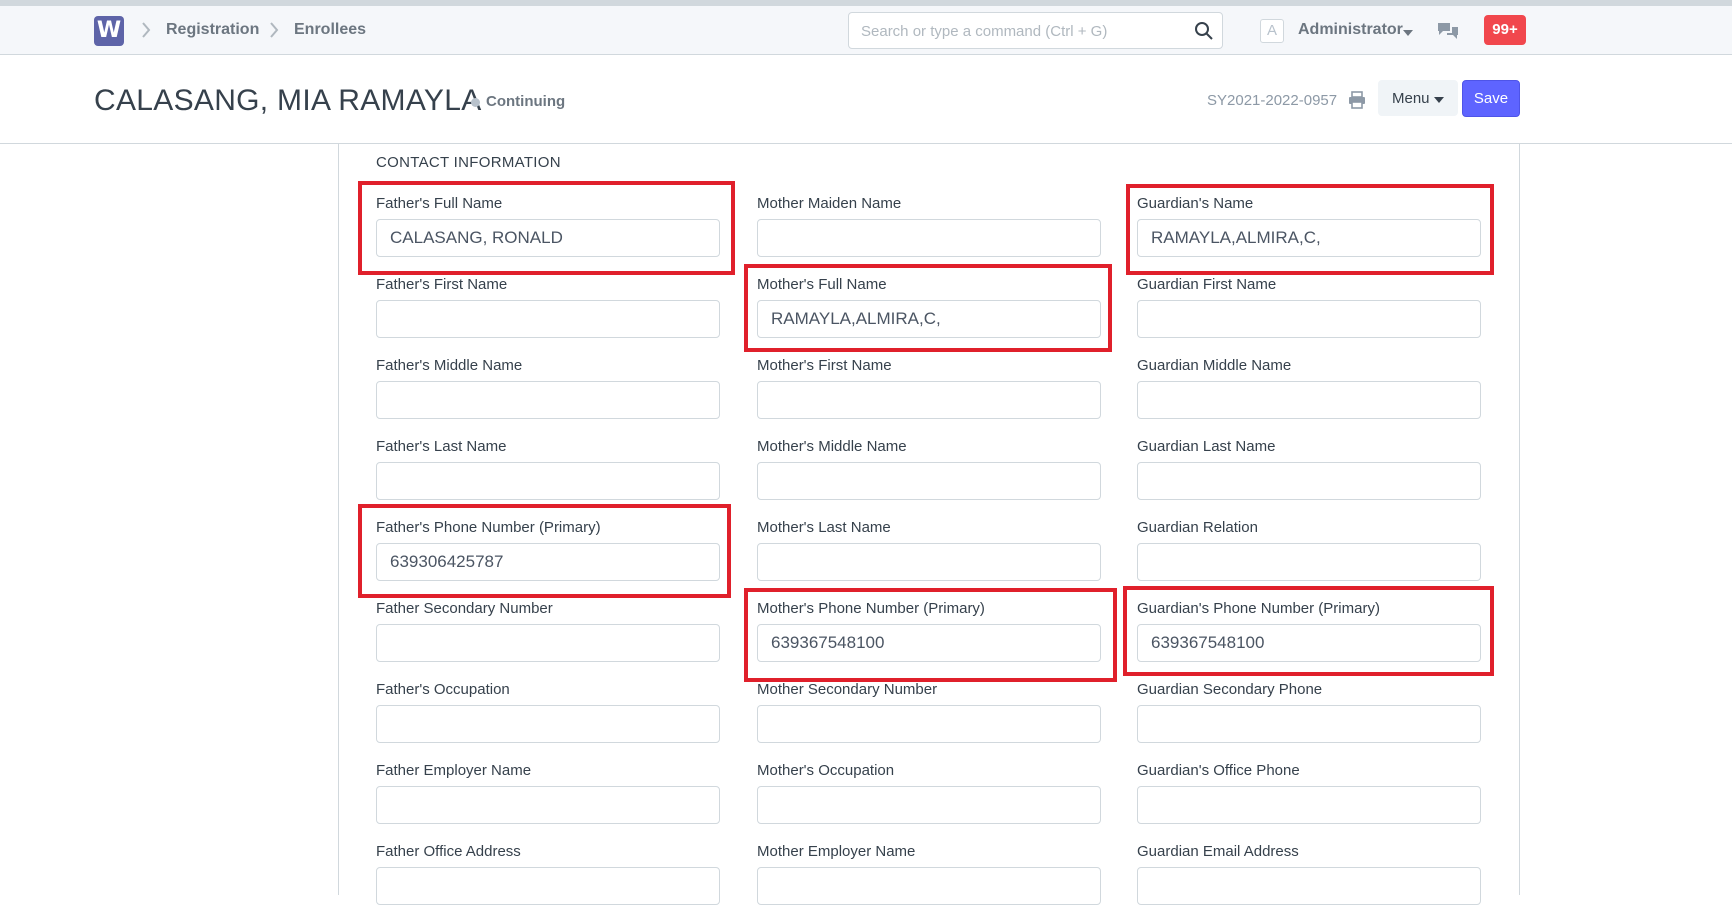 This screenshot has width=1732, height=905. I want to click on father-first-name-input, so click(548, 319).